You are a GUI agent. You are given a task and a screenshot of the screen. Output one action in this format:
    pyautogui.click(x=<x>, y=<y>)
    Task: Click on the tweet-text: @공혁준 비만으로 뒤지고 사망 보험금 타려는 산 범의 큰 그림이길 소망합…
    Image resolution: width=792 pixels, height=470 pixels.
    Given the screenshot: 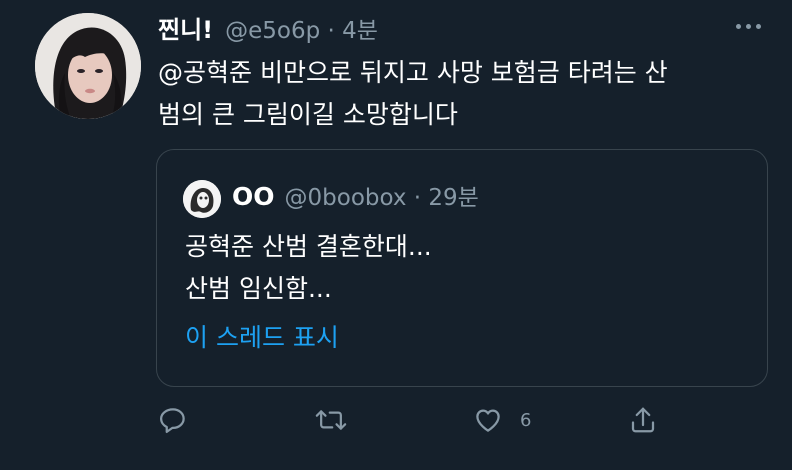 What is the action you would take?
    pyautogui.click(x=413, y=93)
    